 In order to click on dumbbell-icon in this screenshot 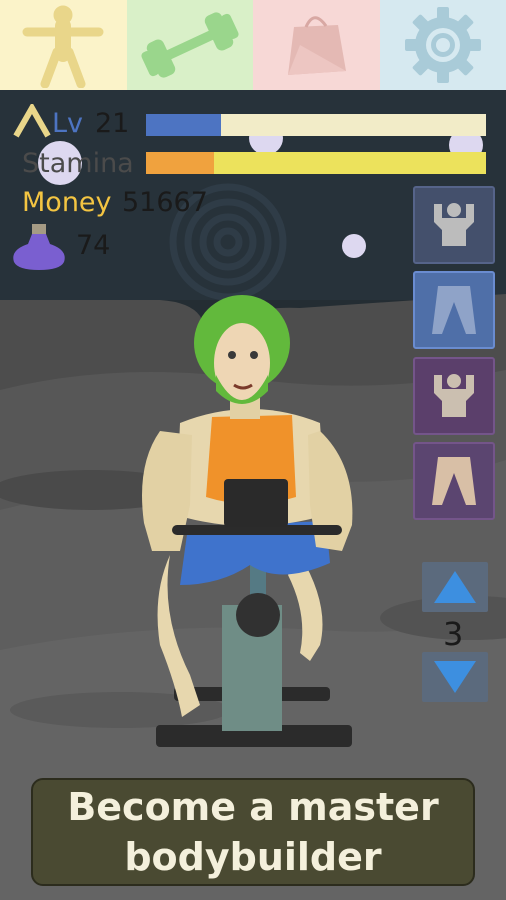, I will do `click(190, 45)`.